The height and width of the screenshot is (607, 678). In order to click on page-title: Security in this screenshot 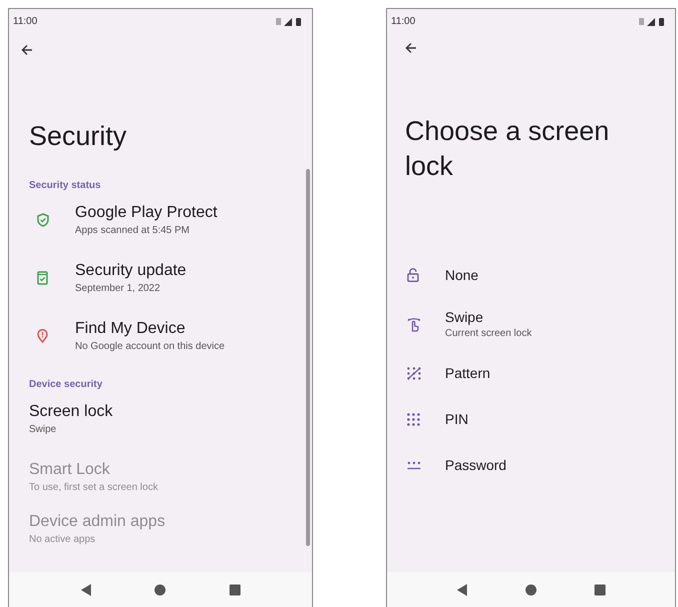, I will do `click(78, 136)`.